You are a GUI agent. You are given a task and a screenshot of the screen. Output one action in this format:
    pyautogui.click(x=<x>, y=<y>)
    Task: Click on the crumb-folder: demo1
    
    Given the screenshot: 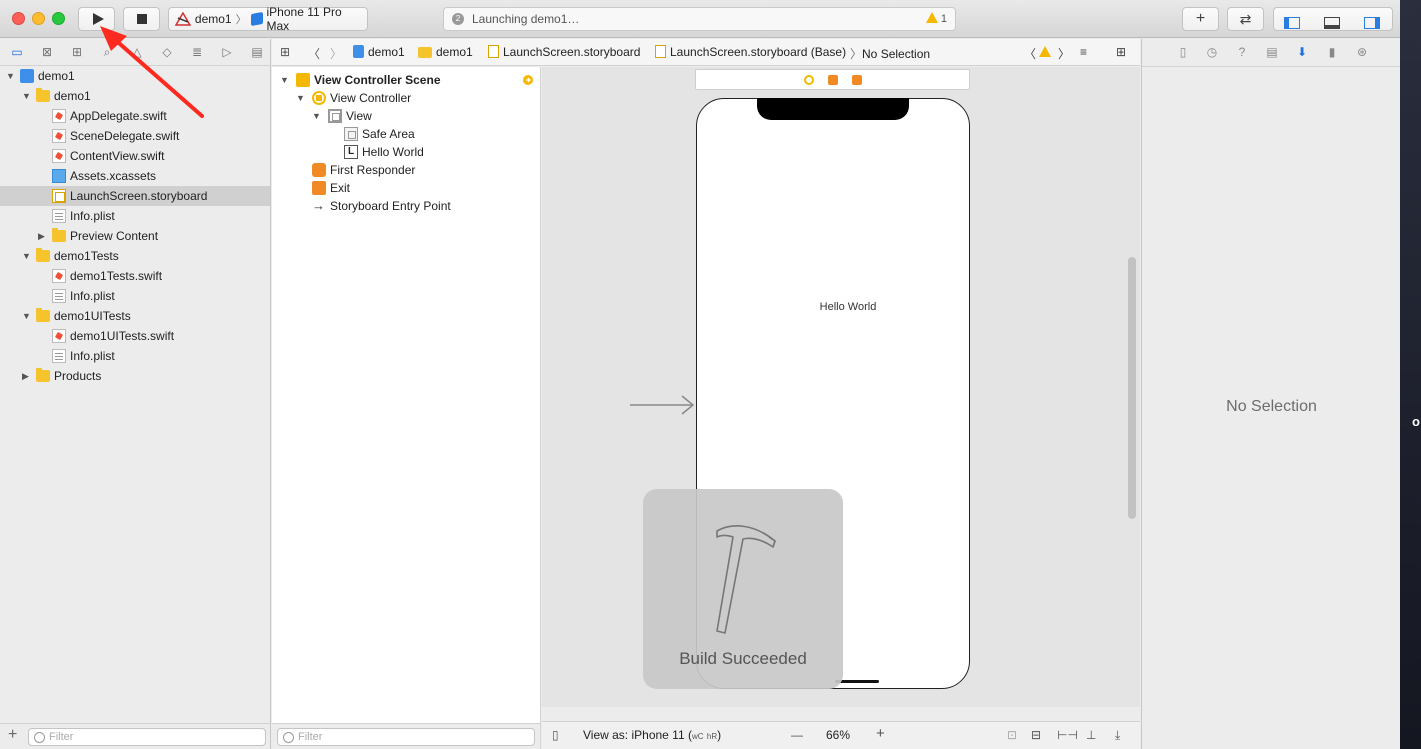 What is the action you would take?
    pyautogui.click(x=445, y=52)
    